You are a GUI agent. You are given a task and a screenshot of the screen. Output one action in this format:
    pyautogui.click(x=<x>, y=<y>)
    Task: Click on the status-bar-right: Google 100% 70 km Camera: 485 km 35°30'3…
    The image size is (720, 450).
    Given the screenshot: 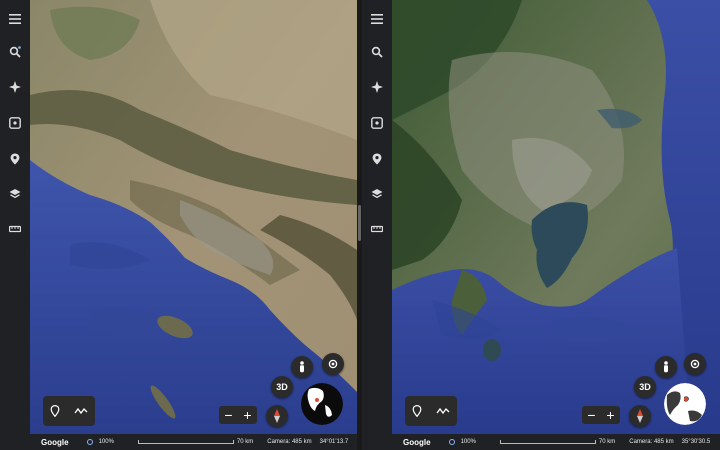 What is the action you would take?
    pyautogui.click(x=556, y=442)
    